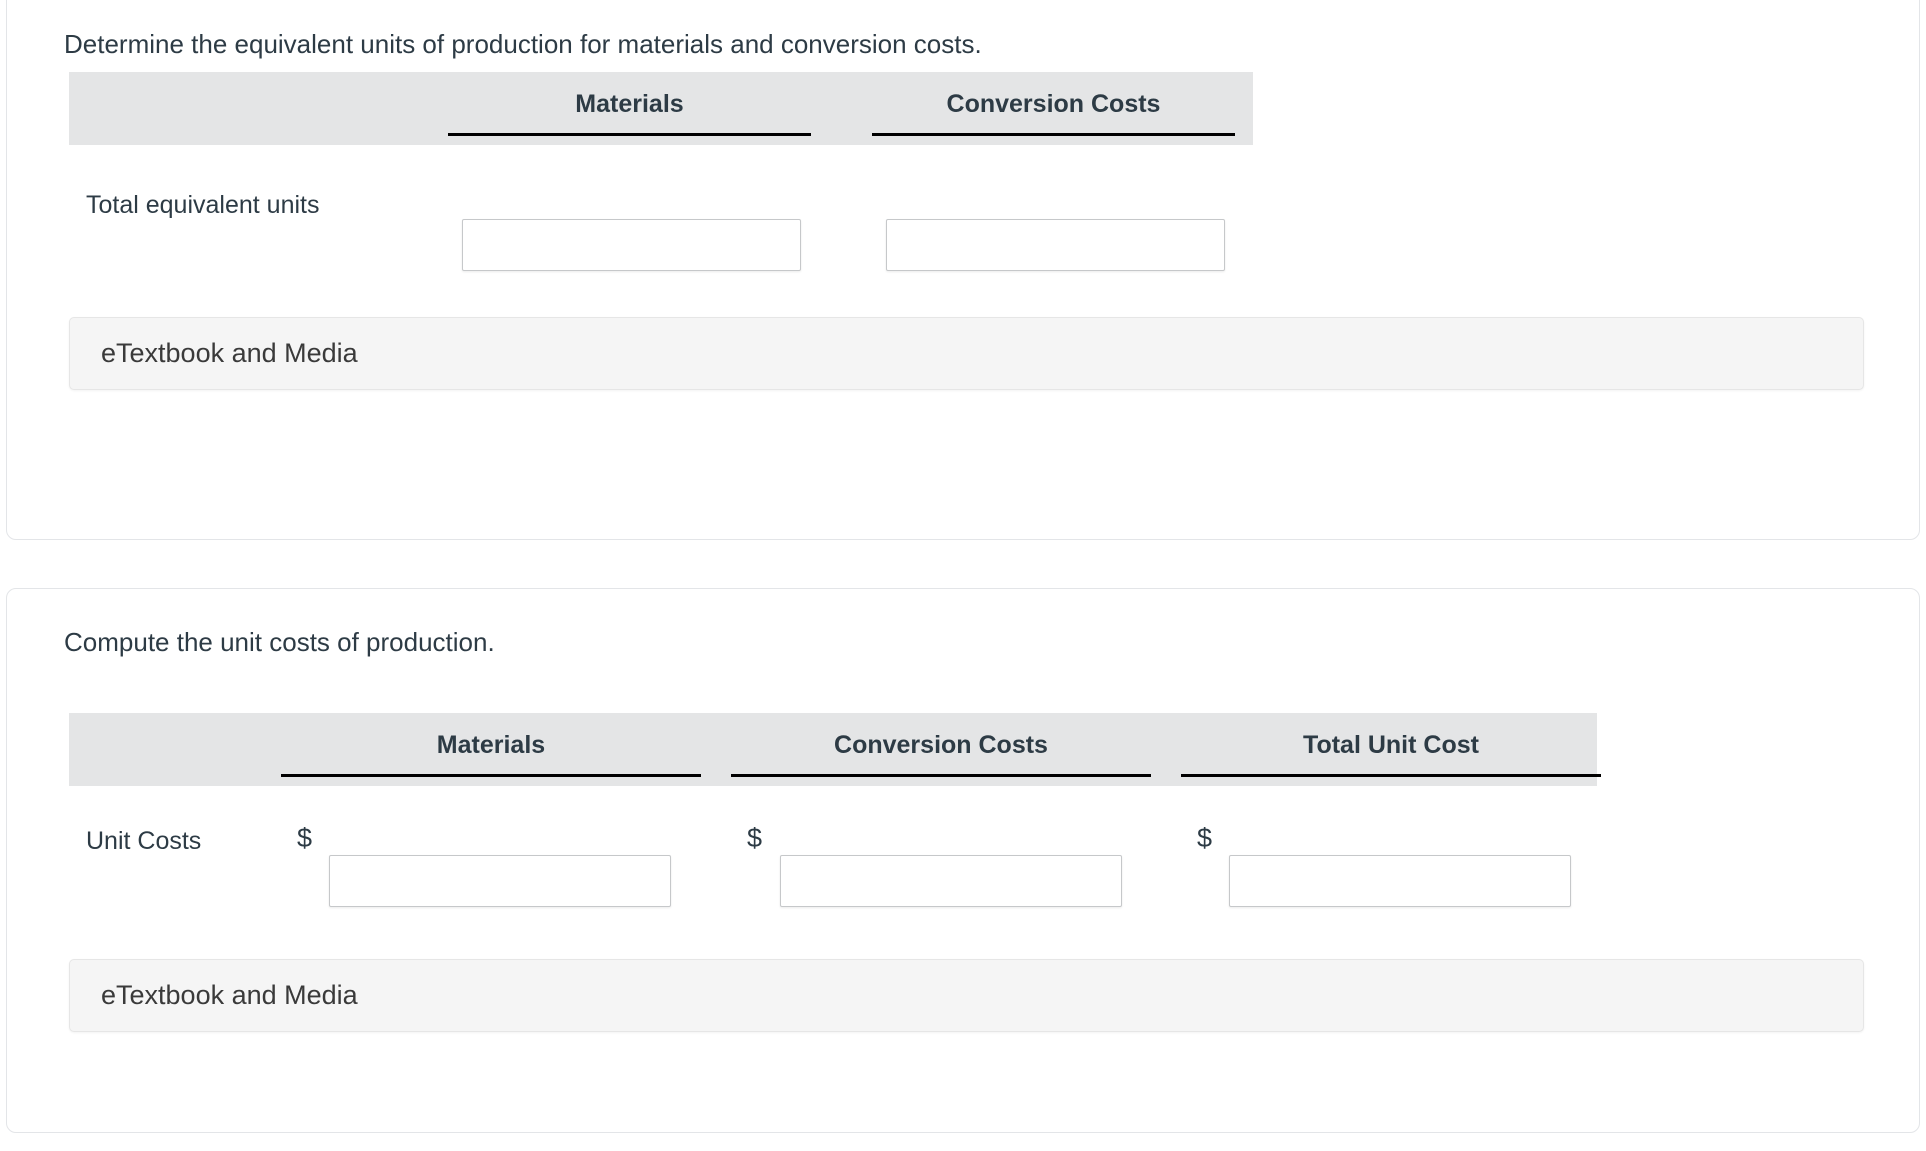  I want to click on column-header-conversion-costs-unit-costs-label: Conversion Costs, so click(941, 745).